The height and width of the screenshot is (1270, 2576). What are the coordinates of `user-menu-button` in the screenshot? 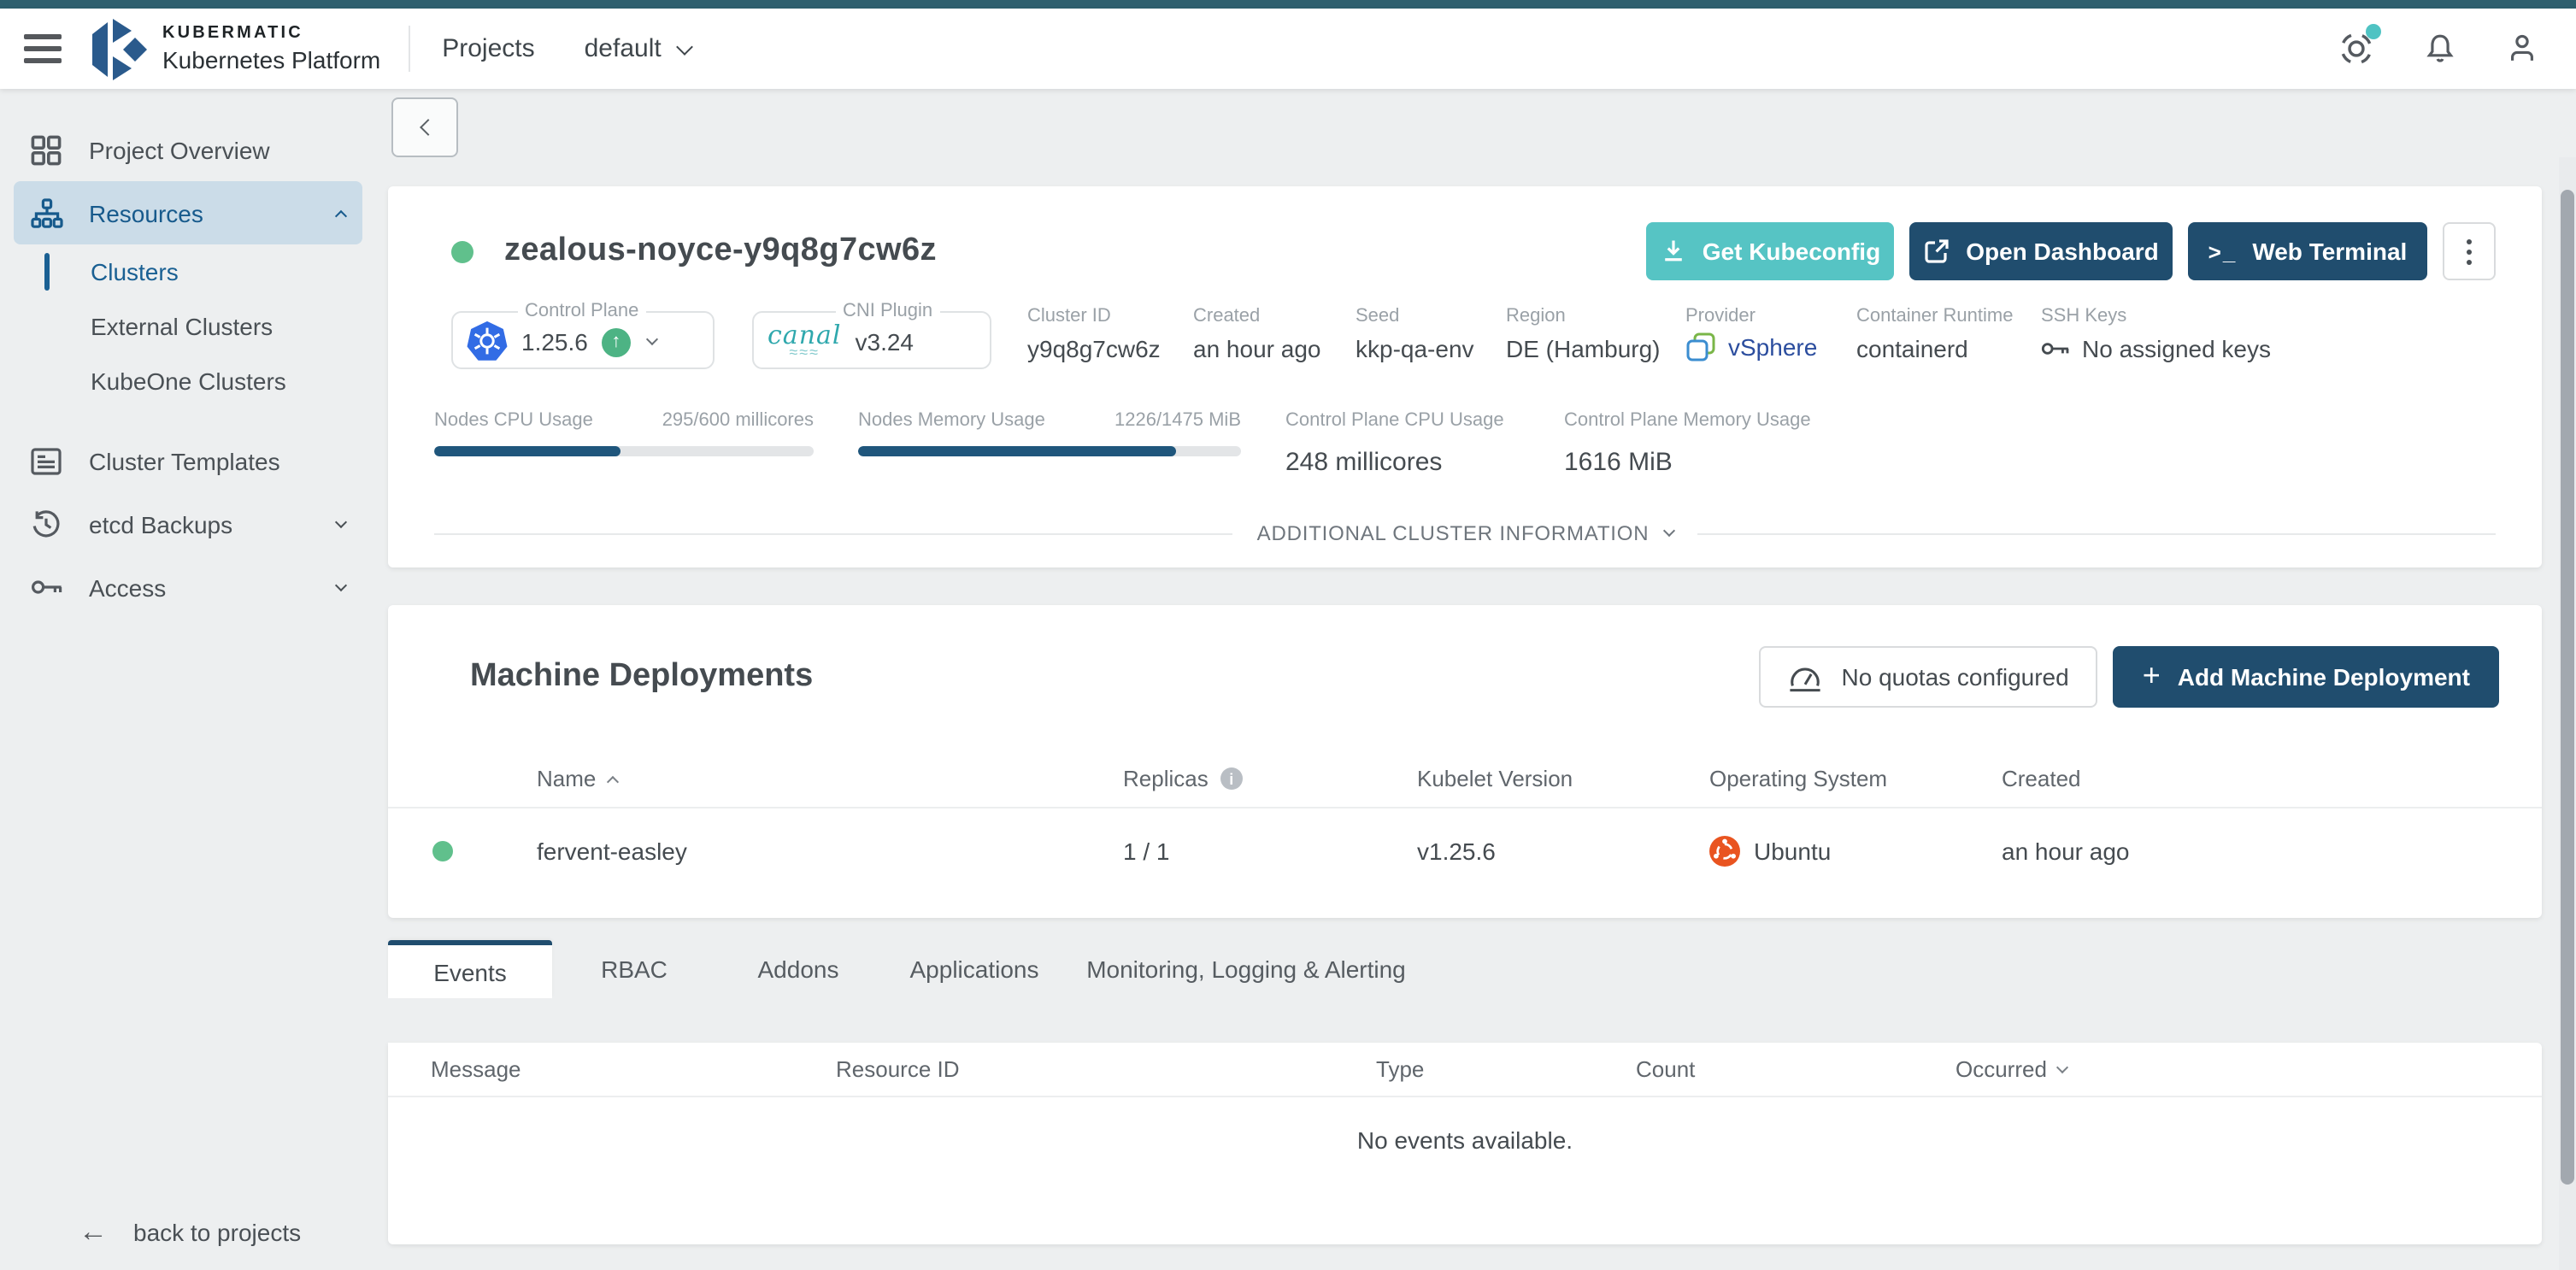 It's located at (2522, 48).